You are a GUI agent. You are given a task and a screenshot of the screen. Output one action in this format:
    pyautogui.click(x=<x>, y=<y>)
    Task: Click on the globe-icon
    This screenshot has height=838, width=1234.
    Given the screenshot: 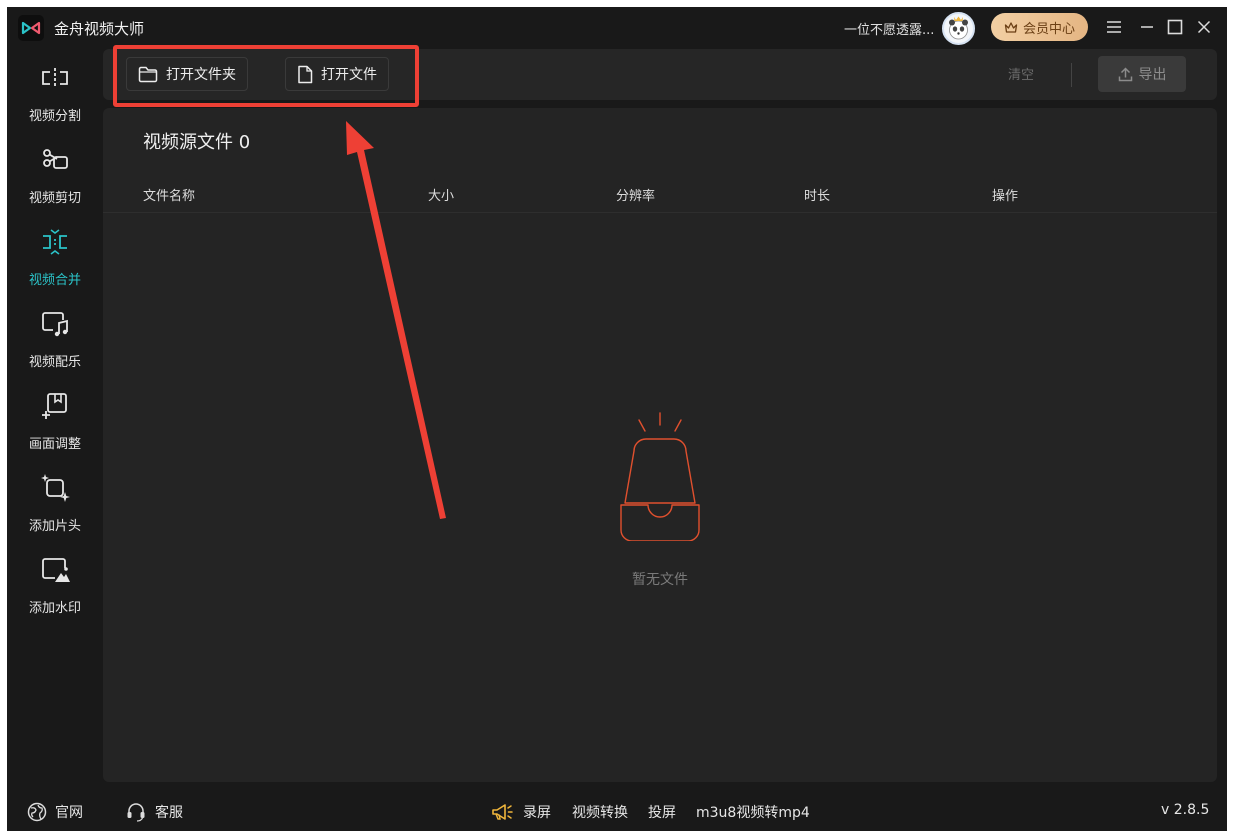 What is the action you would take?
    pyautogui.click(x=37, y=812)
    